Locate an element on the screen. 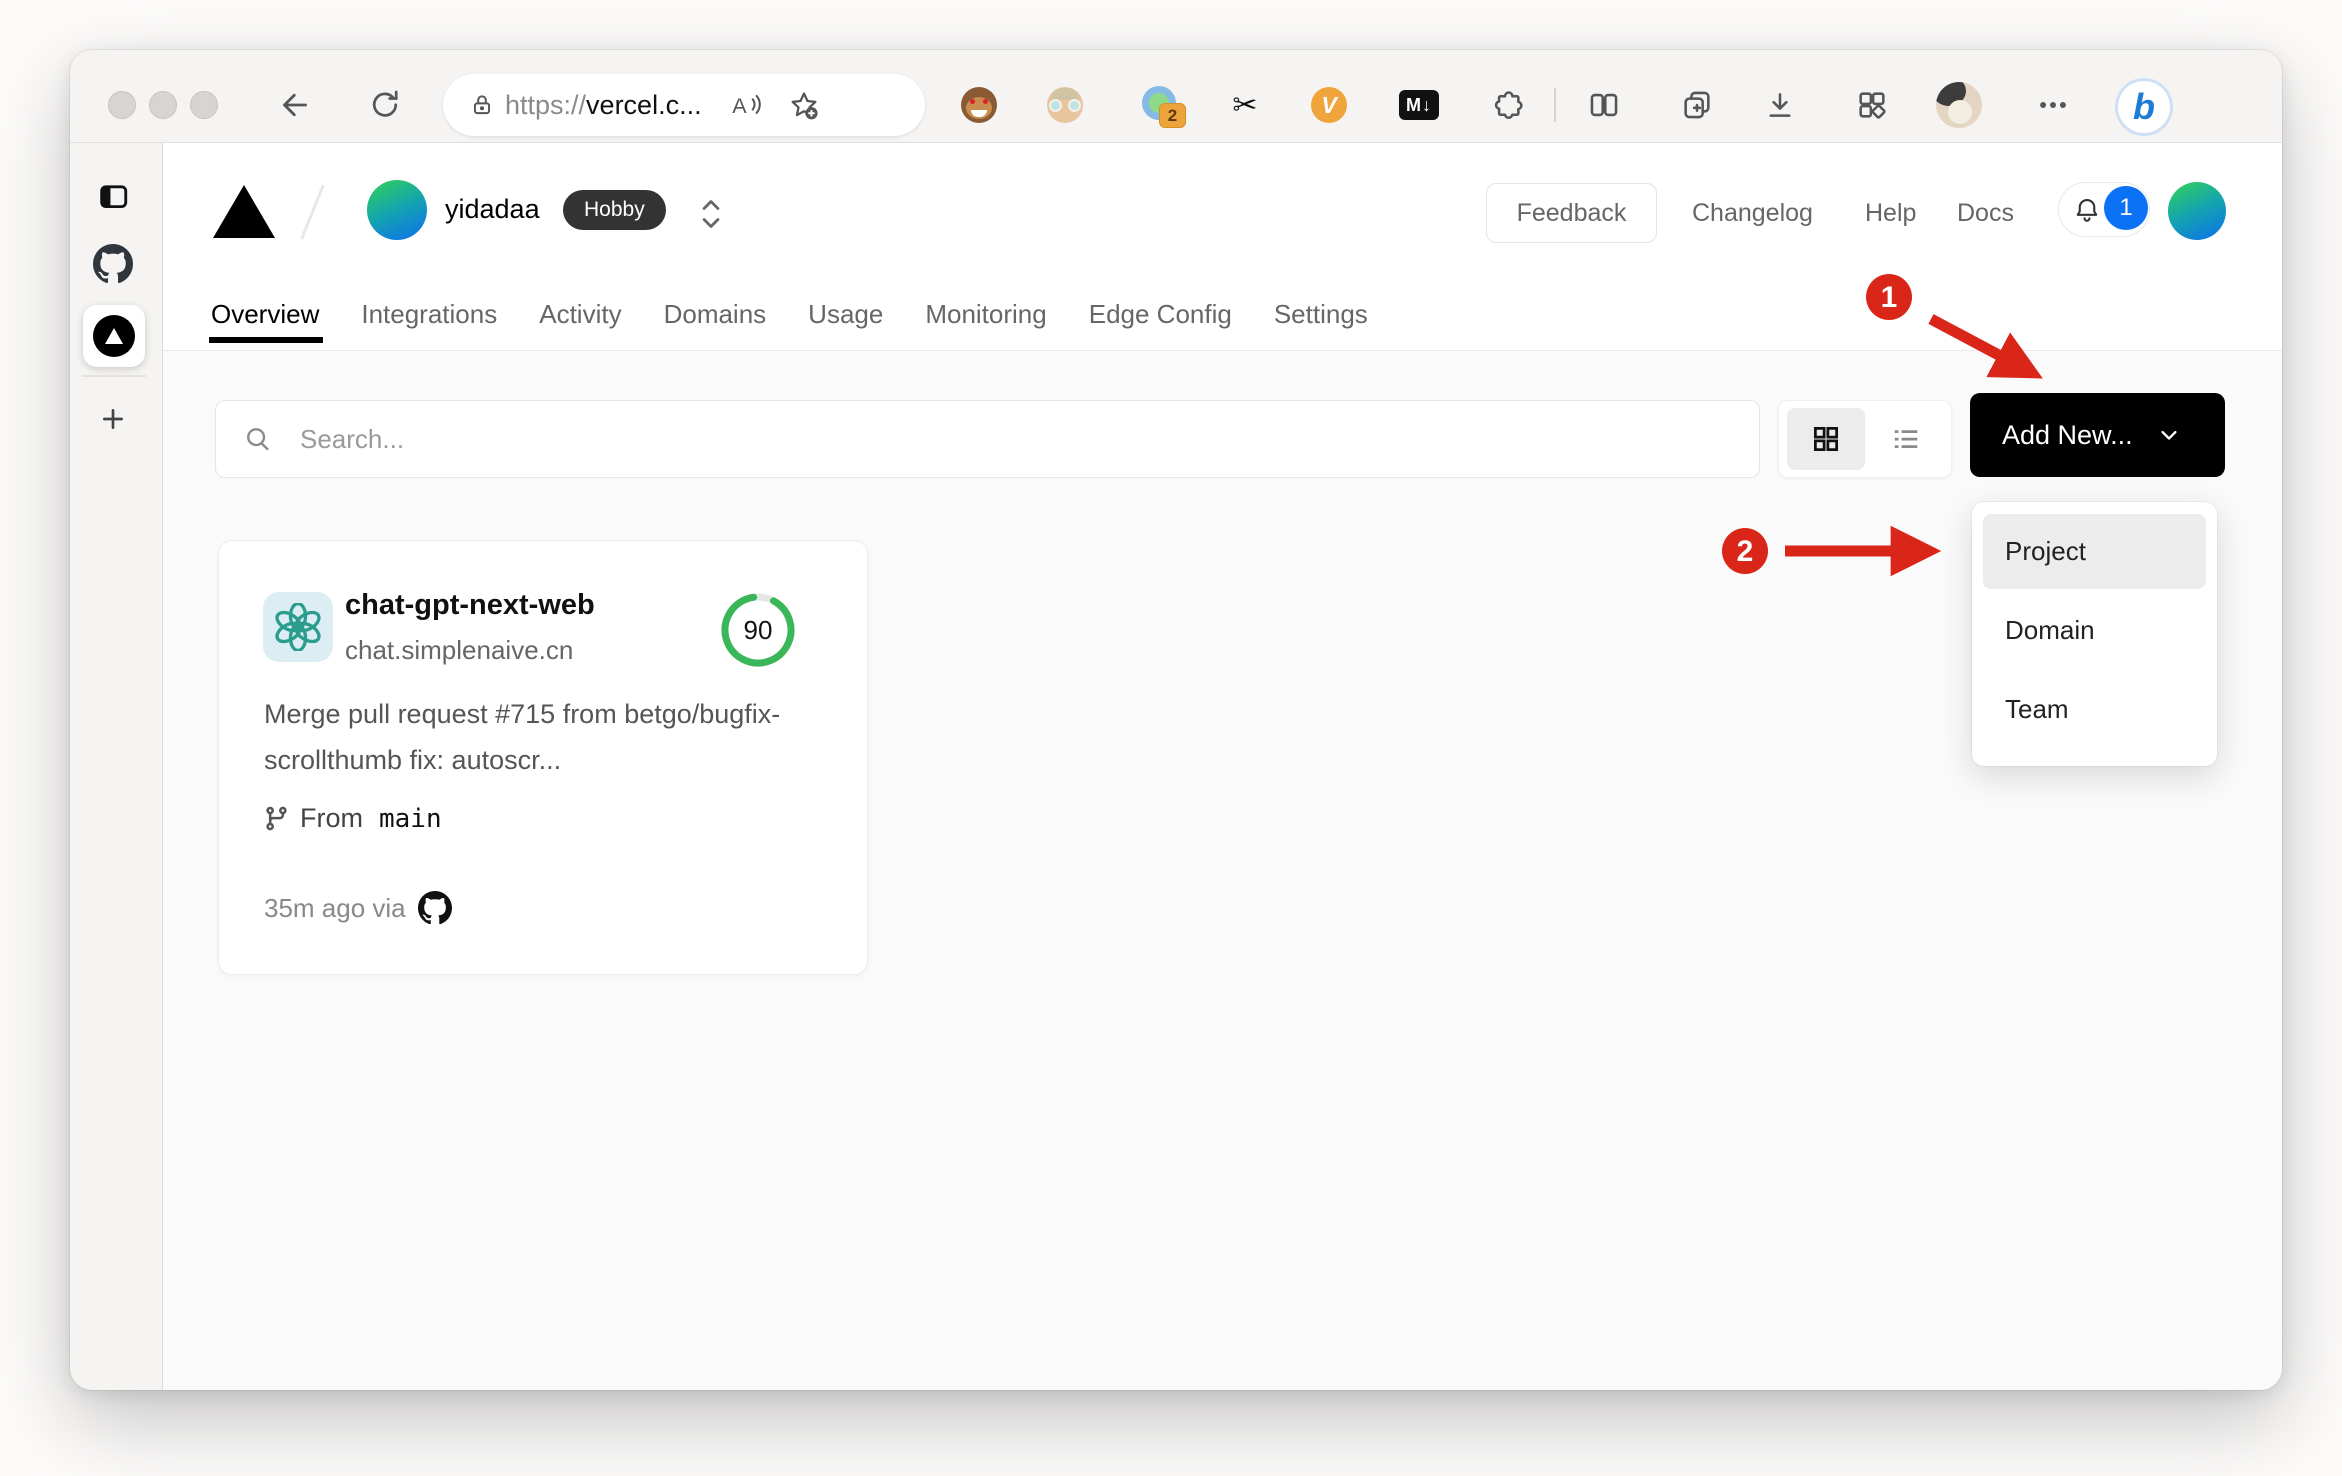  nav-docs: Docs is located at coordinates (1985, 213).